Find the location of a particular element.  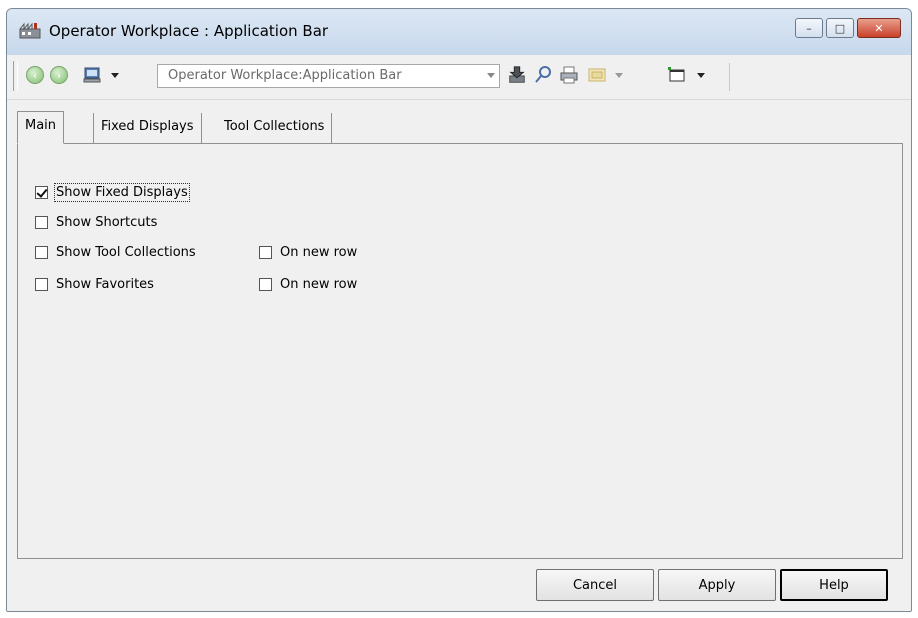

tab-strip: Main Fixed Displays Tool Collections is located at coordinates (459, 127).